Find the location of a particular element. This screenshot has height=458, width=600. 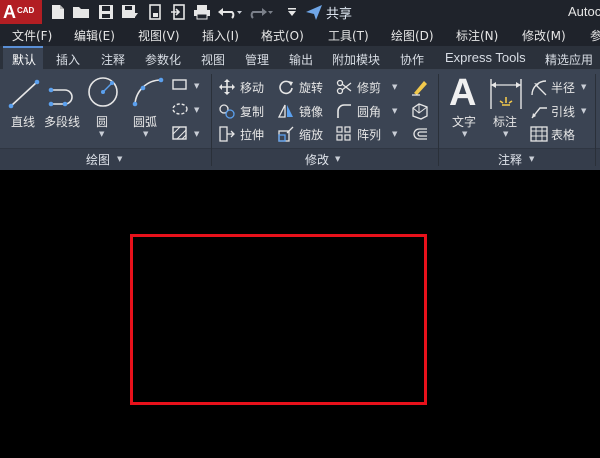

menu-draw: 绘图(D) is located at coordinates (412, 35).